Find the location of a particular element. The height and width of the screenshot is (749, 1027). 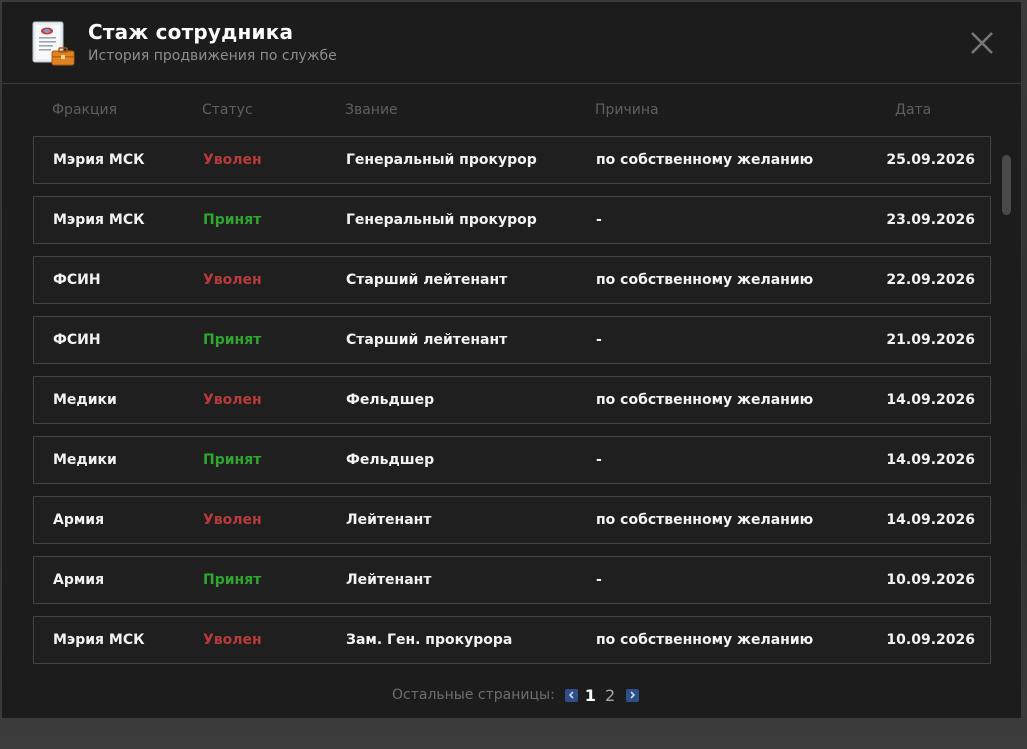

page-1-button: 1 is located at coordinates (590, 695).